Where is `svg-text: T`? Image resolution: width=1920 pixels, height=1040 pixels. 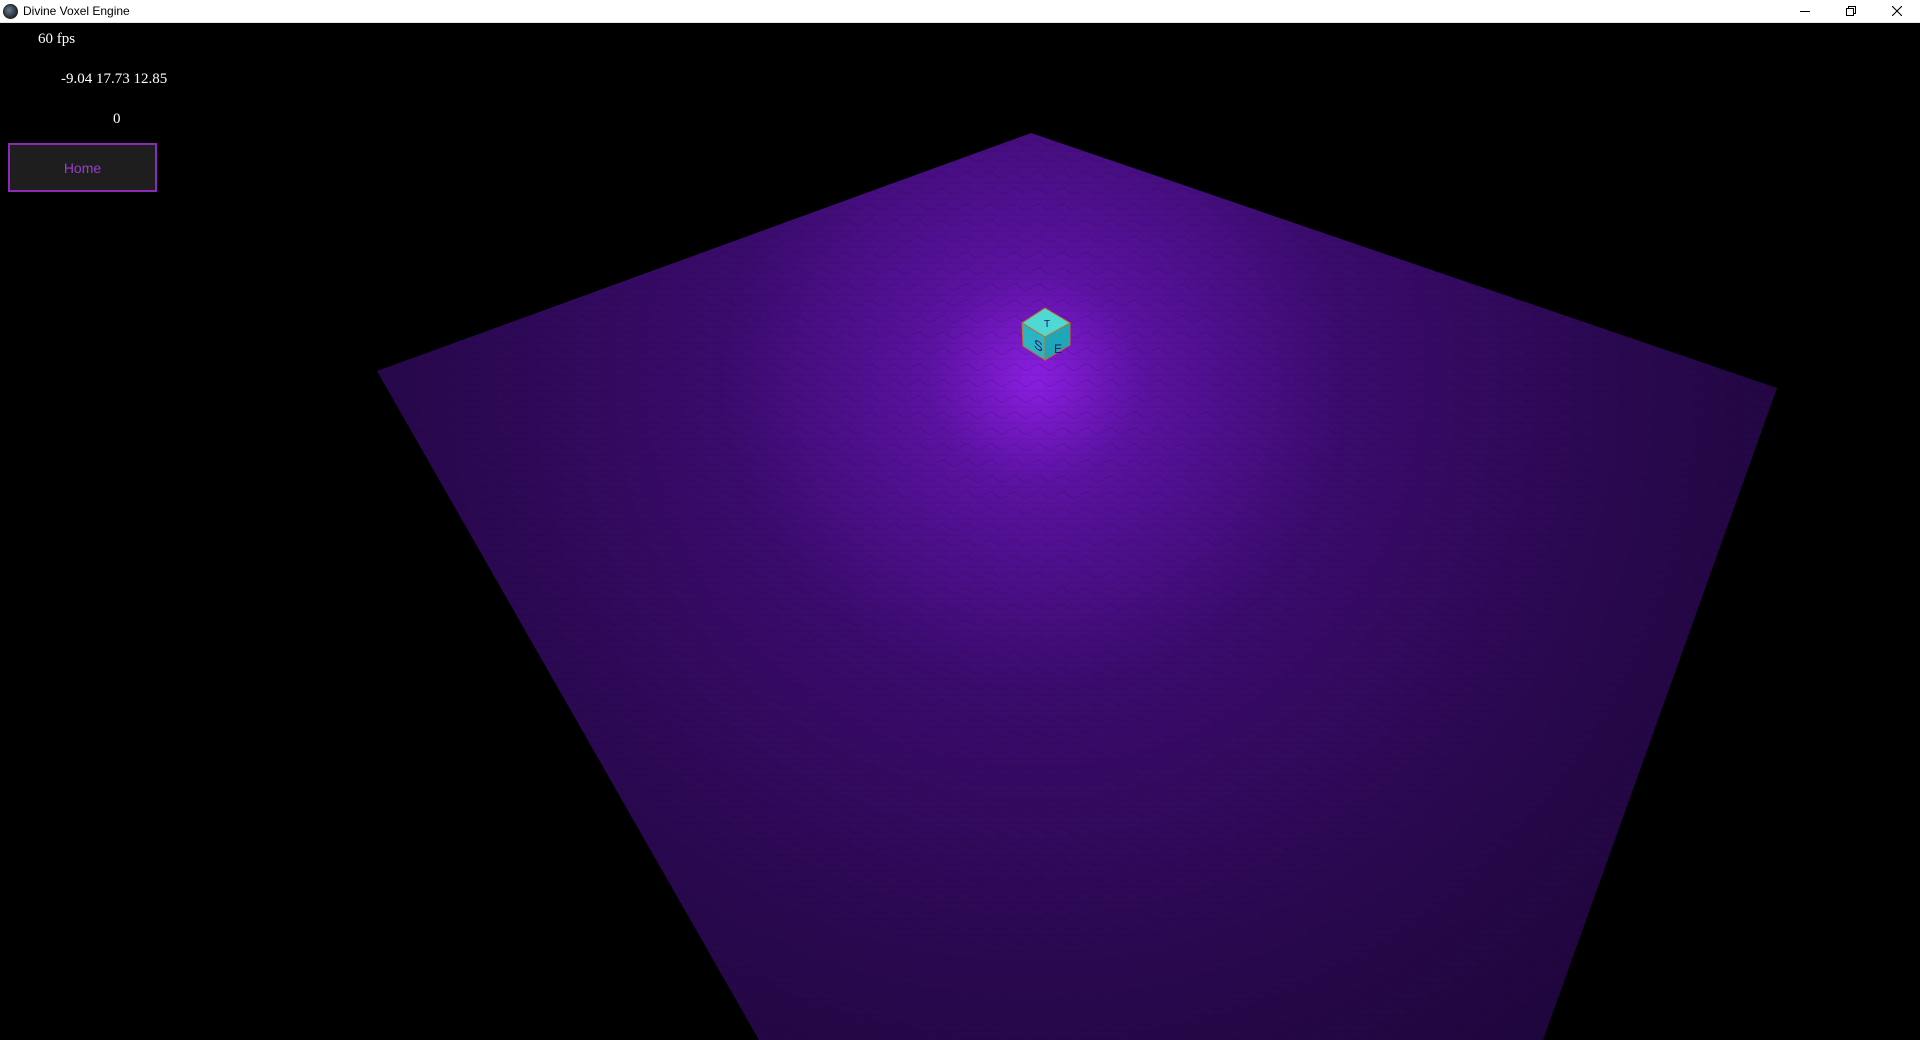
svg-text: T is located at coordinates (1047, 324).